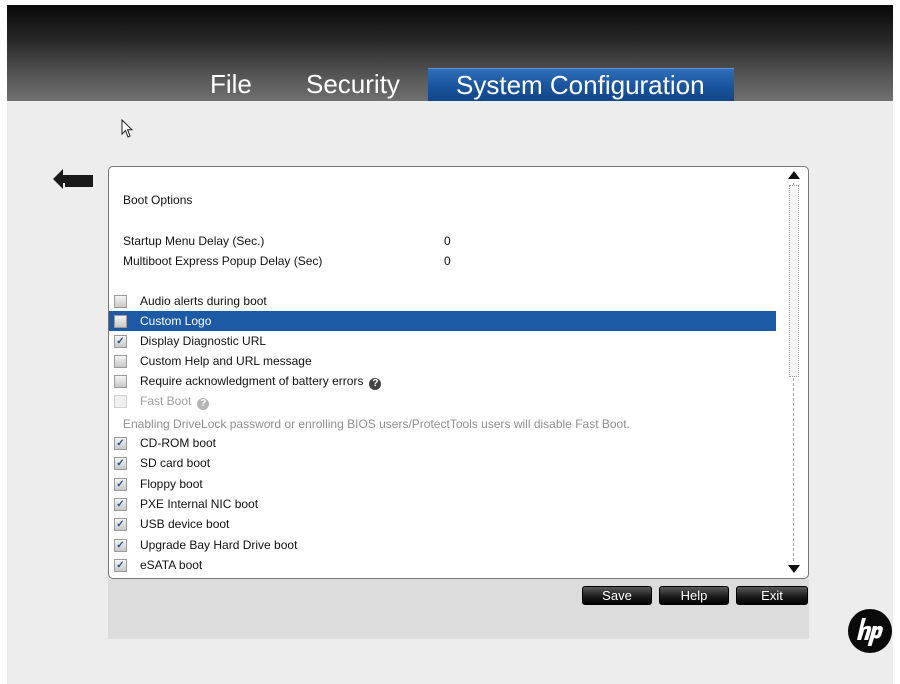 Image resolution: width=900 pixels, height=684 pixels. What do you see at coordinates (442, 484) in the screenshot?
I see `boot-floppy: ✓ Floppy boot` at bounding box center [442, 484].